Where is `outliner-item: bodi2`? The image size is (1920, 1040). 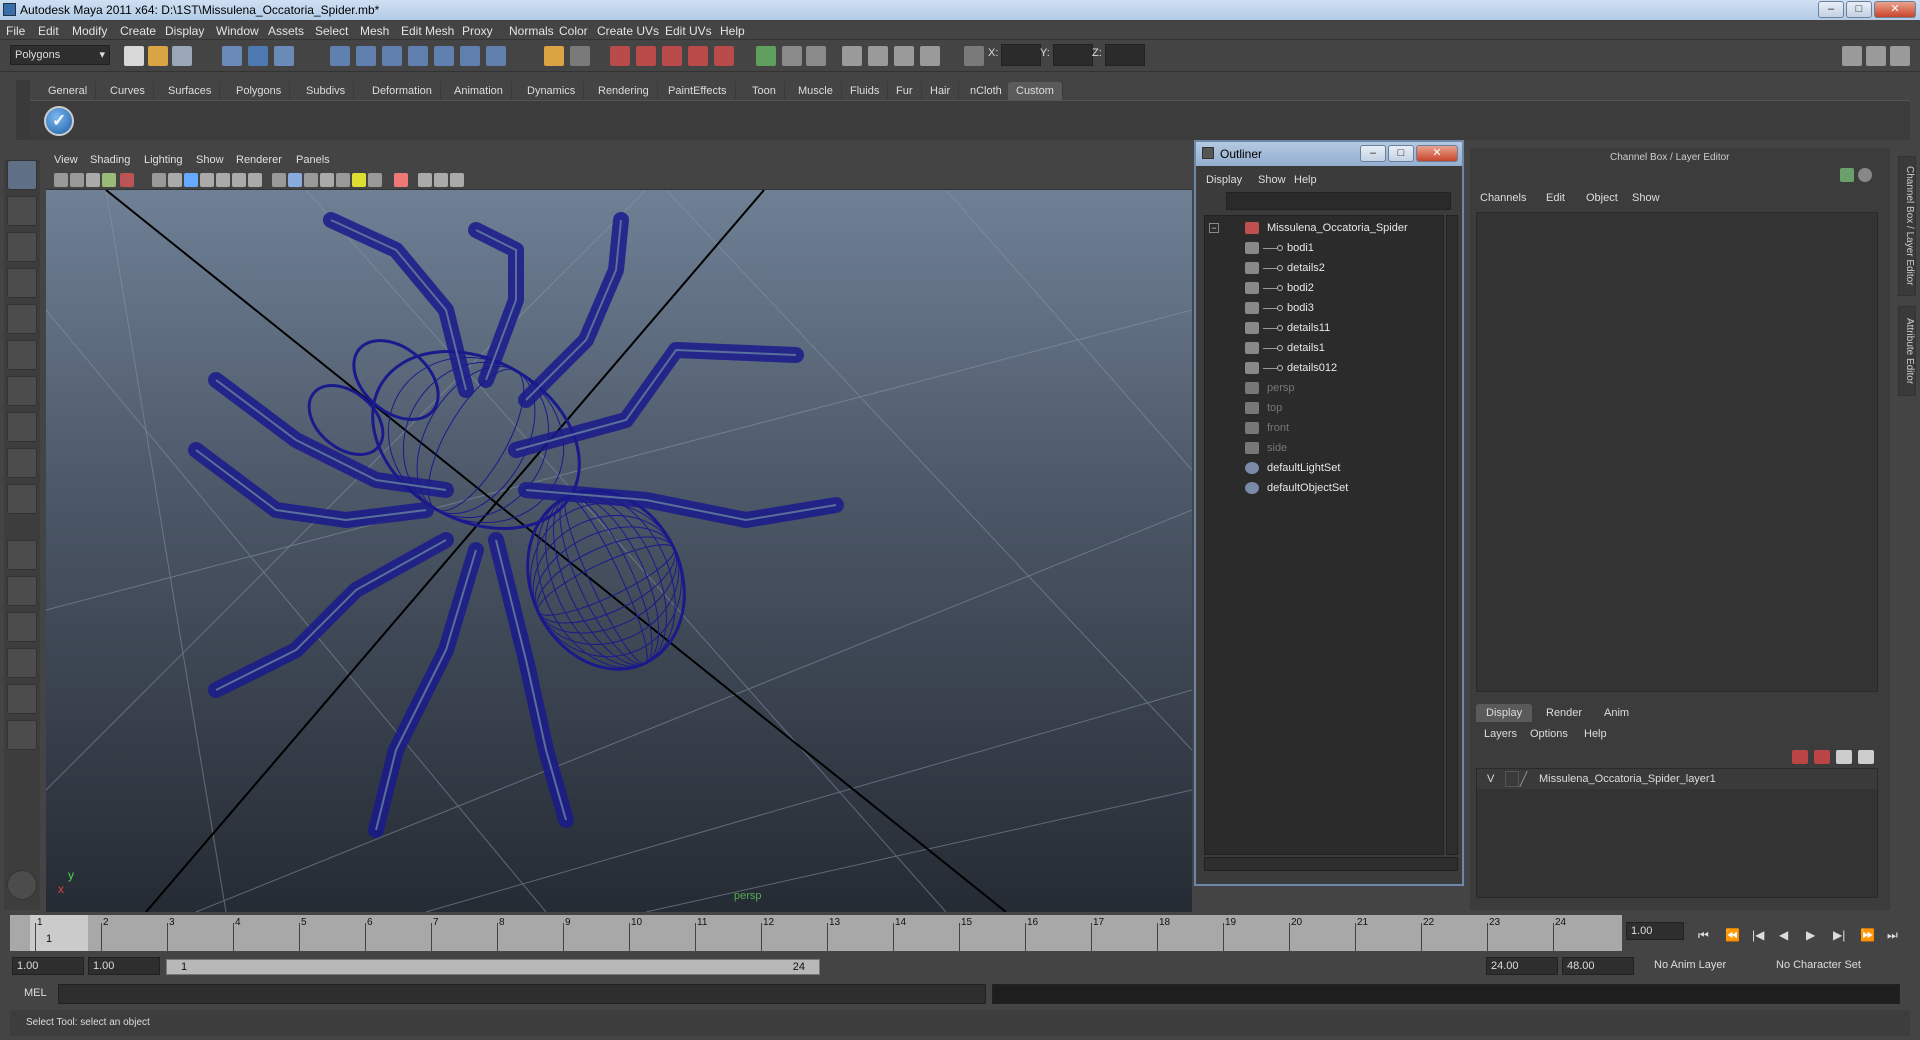 outliner-item: bodi2 is located at coordinates (1325, 288).